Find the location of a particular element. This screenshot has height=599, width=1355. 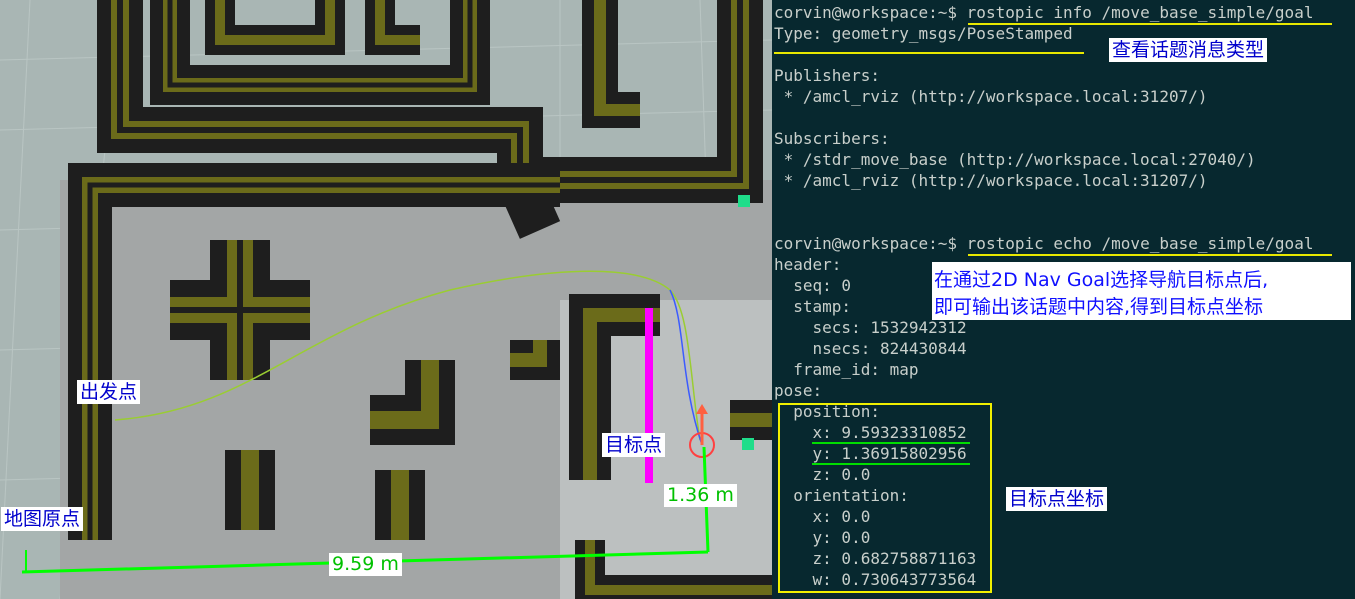

cmd2-underline is located at coordinates (1150, 255).